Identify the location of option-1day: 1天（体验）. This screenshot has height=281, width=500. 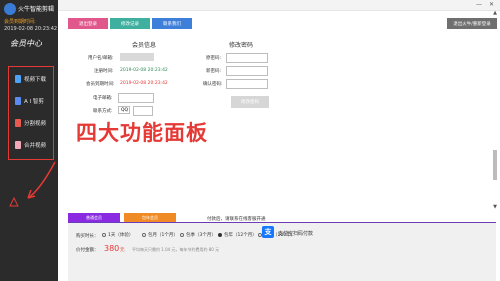
(117, 235).